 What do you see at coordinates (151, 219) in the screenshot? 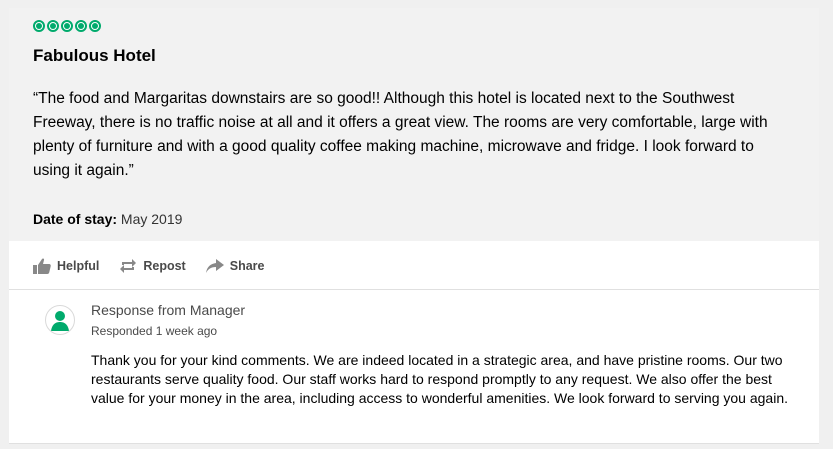
I see `date-of-stay-value: May 2019` at bounding box center [151, 219].